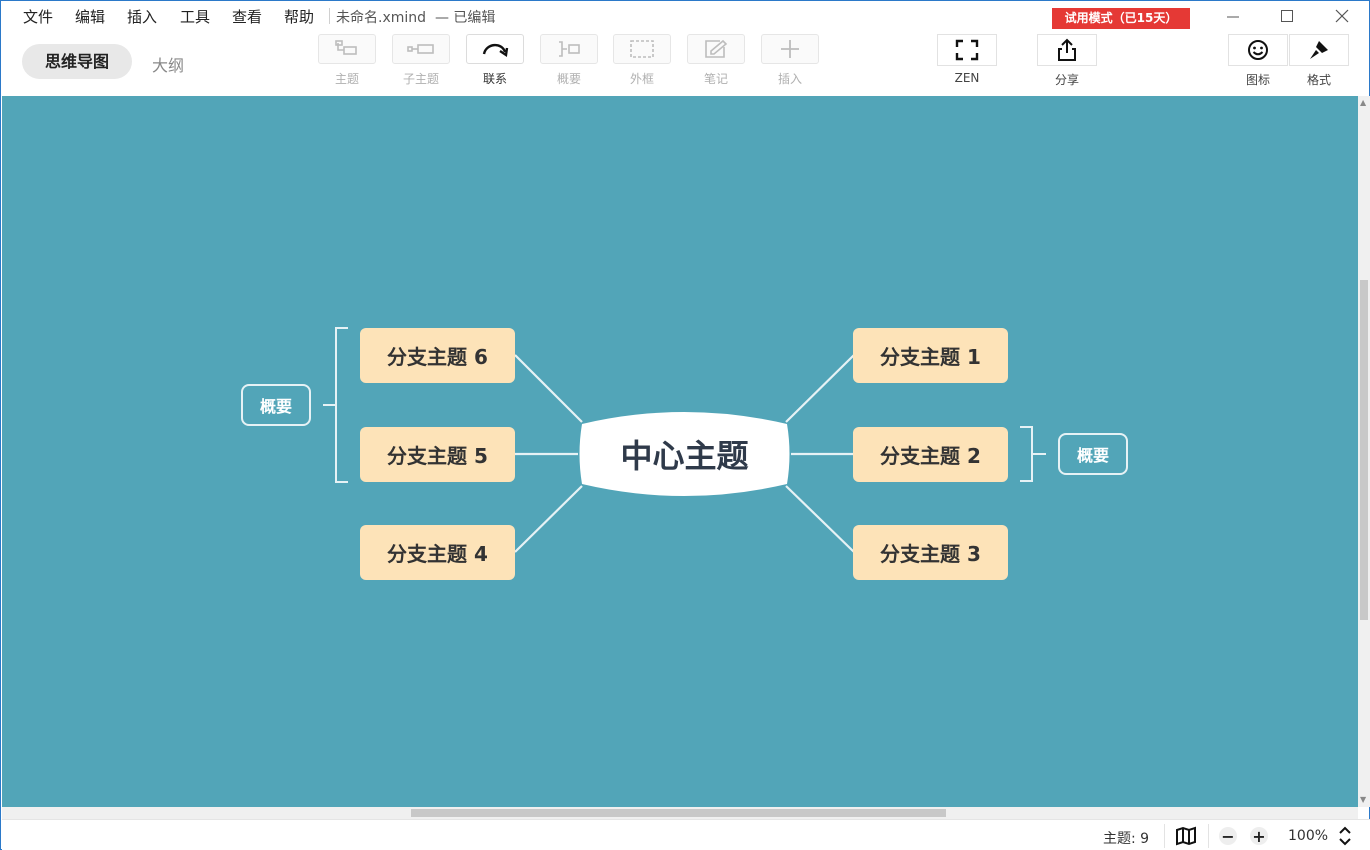  I want to click on minimize-icon, so click(1233, 17).